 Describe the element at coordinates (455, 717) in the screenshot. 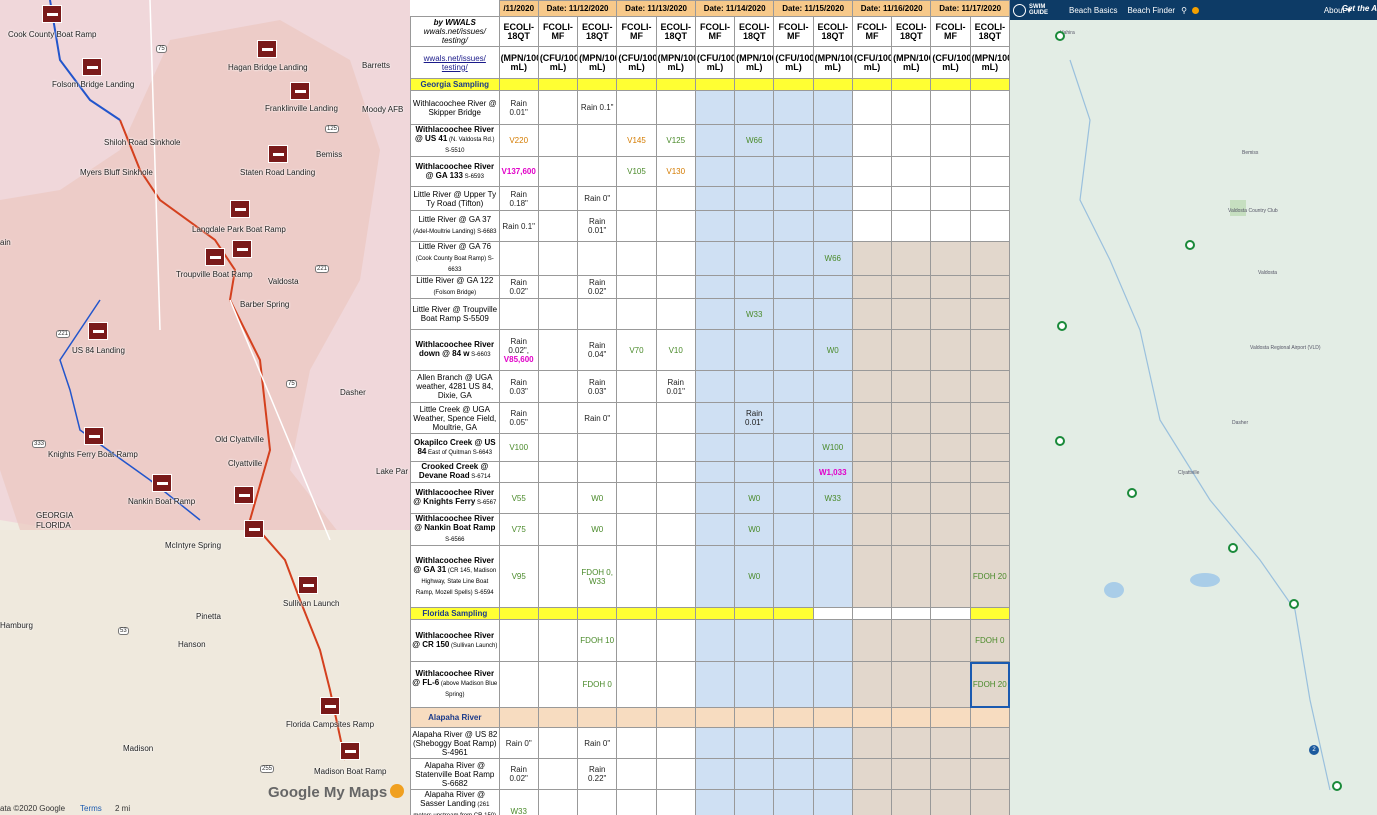

I see `section-title: Alapaha River` at that location.